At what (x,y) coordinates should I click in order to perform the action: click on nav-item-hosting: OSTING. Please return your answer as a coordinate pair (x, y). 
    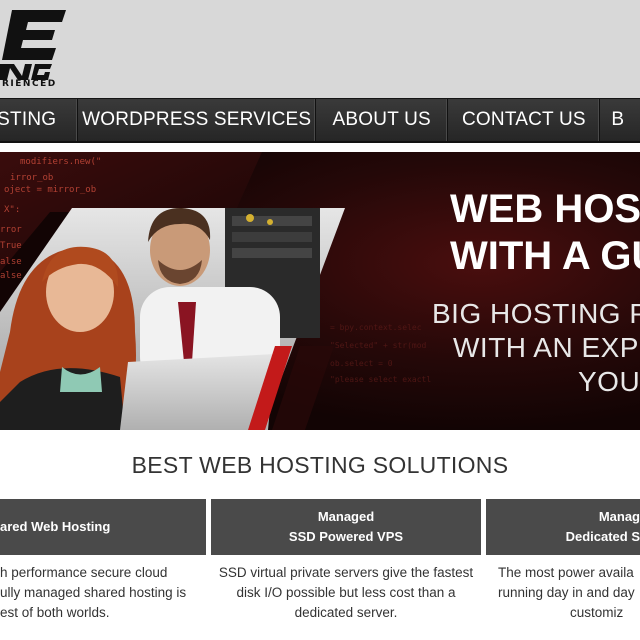
    Looking at the image, I should click on (39, 120).